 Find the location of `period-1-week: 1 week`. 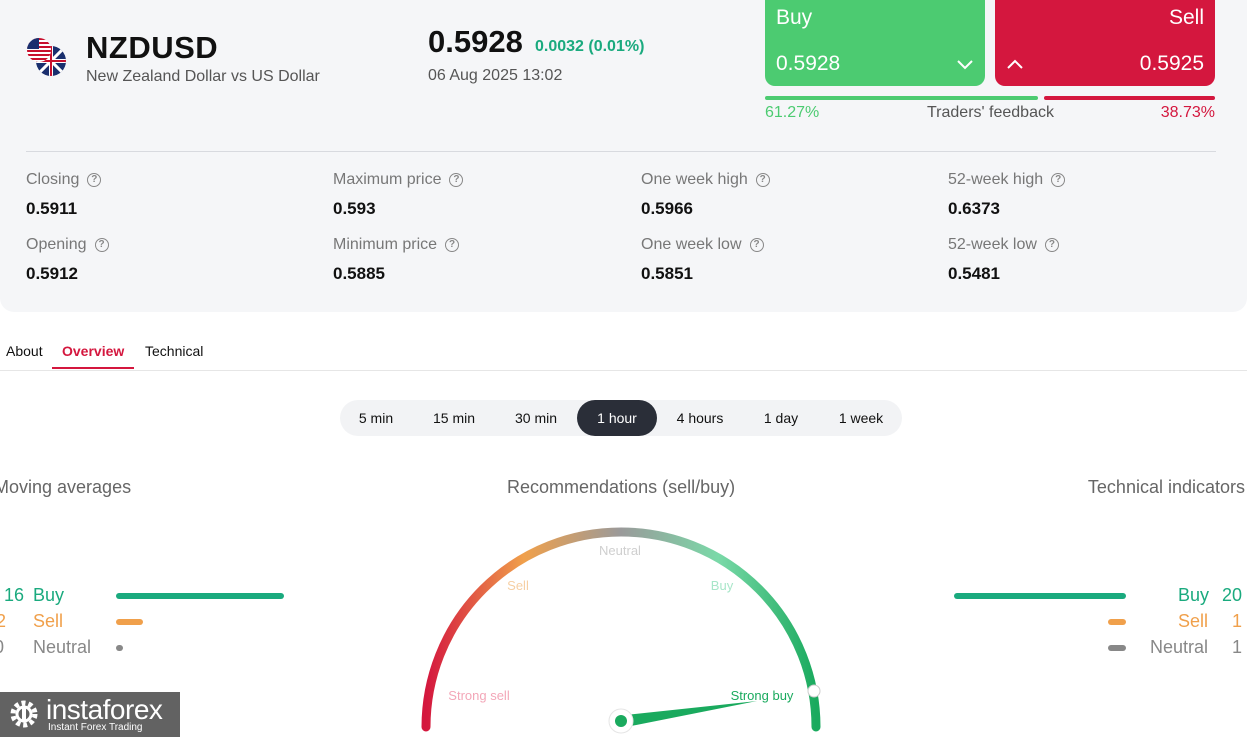

period-1-week: 1 week is located at coordinates (861, 418).